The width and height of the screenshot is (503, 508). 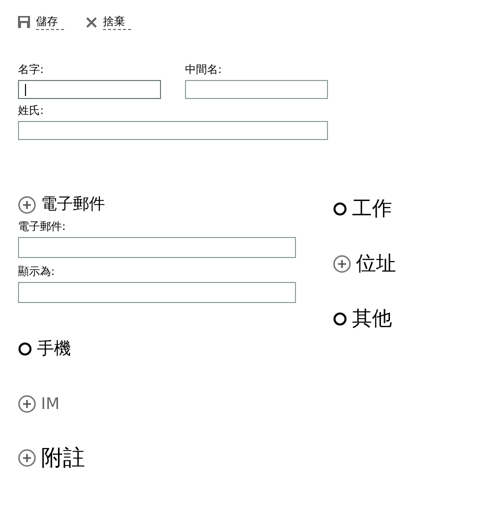 I want to click on section-header: 位址, so click(x=364, y=263).